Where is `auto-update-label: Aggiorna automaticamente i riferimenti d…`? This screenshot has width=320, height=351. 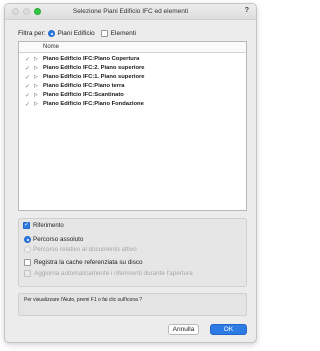
auto-update-label: Aggiorna automaticamente i riferimenti d… is located at coordinates (113, 273).